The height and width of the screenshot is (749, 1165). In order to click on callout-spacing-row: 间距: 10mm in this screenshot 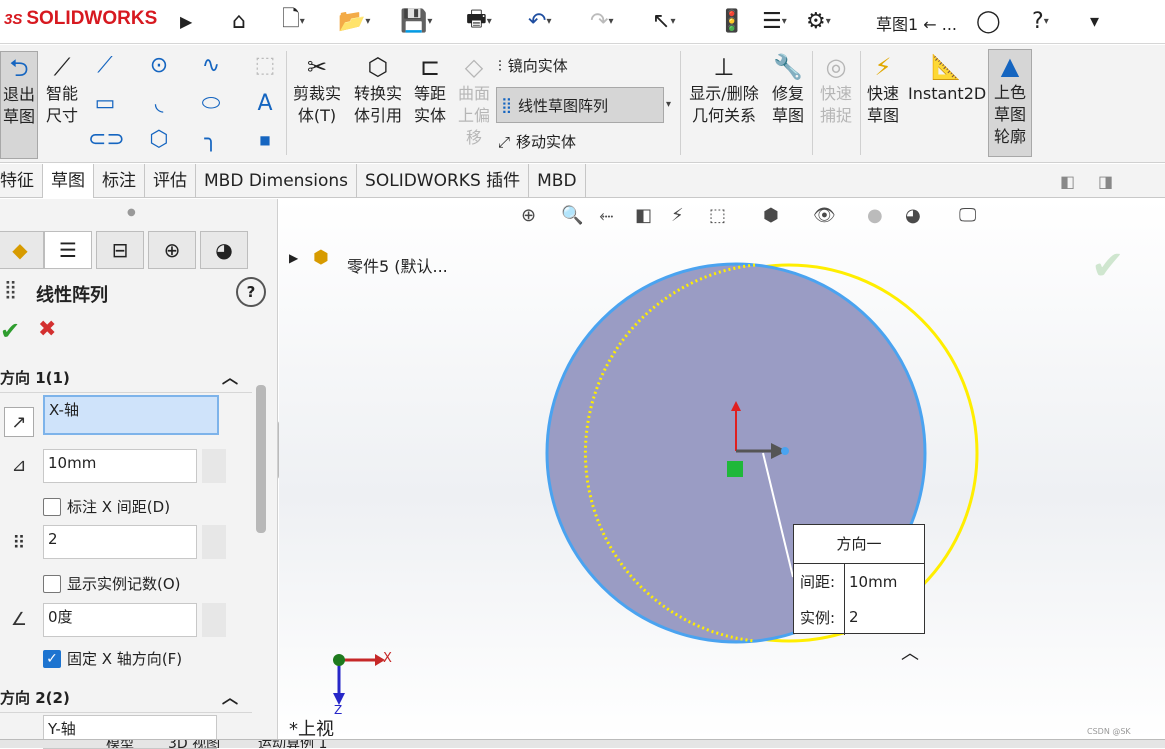, I will do `click(859, 581)`.